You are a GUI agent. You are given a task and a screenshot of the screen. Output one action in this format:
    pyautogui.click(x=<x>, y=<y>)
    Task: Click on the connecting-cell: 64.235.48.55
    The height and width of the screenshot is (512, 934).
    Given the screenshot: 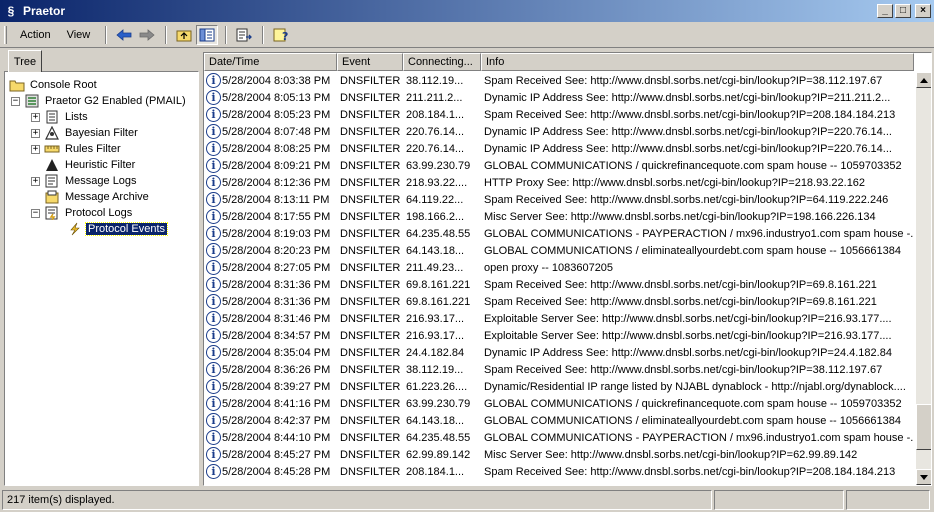 What is the action you would take?
    pyautogui.click(x=438, y=233)
    